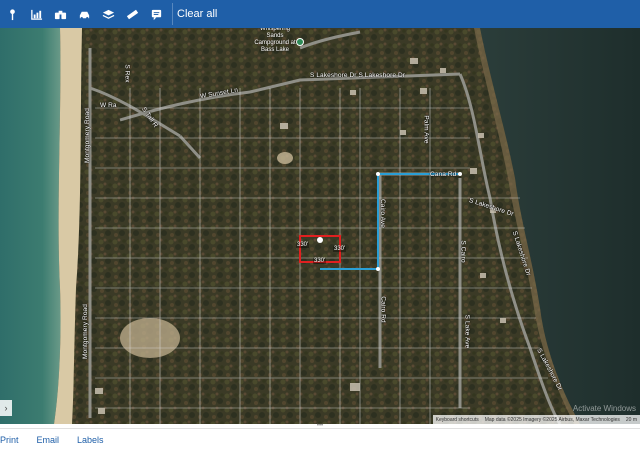 This screenshot has height=450, width=640. I want to click on clear-all-button: Clear all, so click(196, 14).